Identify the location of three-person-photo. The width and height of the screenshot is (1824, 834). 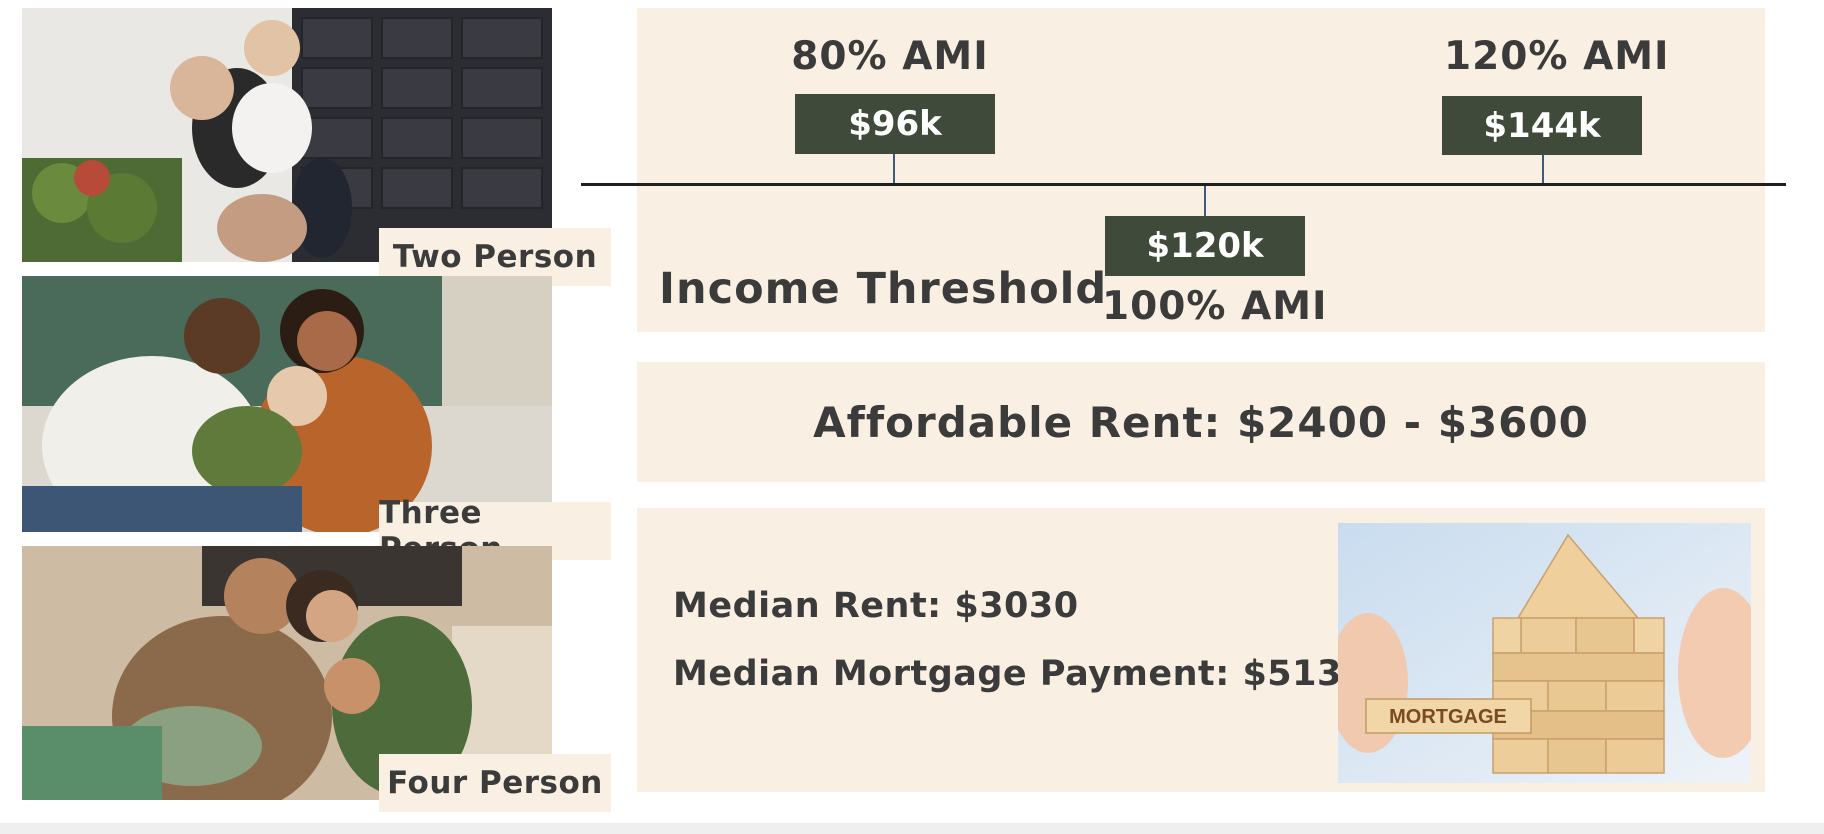
(287, 404).